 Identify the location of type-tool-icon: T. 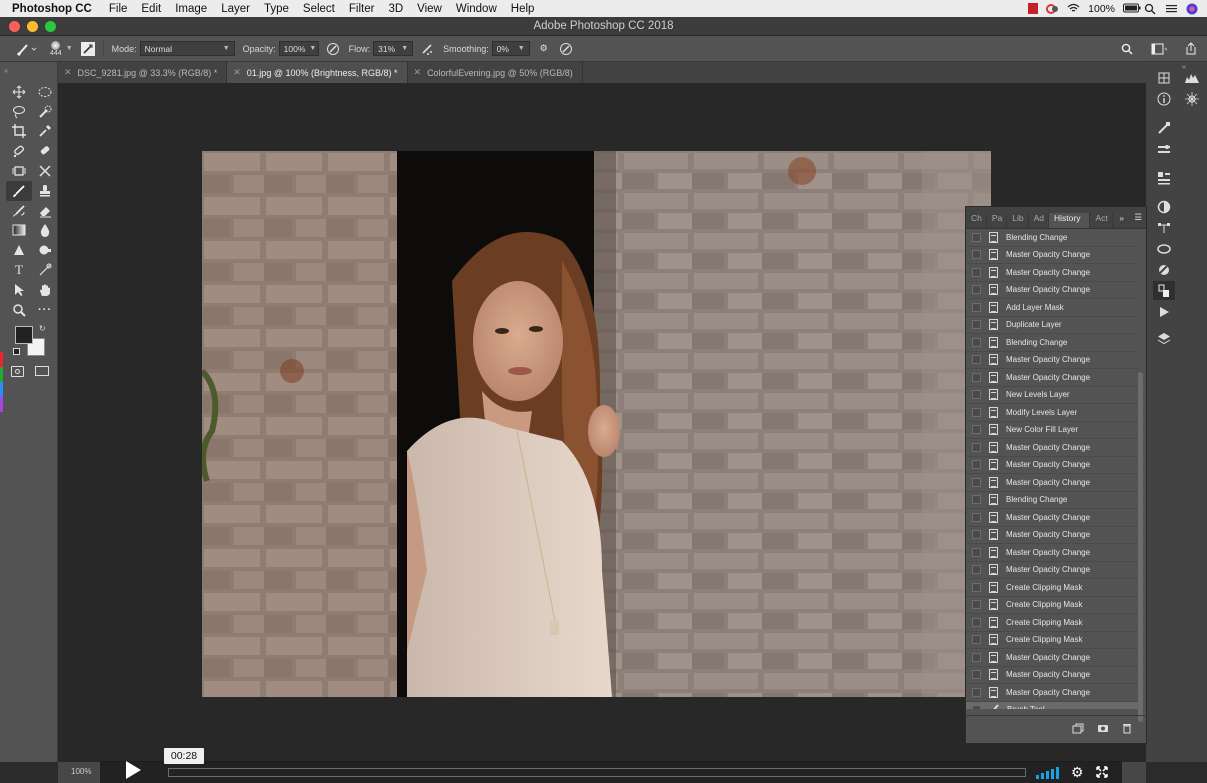
(19, 270).